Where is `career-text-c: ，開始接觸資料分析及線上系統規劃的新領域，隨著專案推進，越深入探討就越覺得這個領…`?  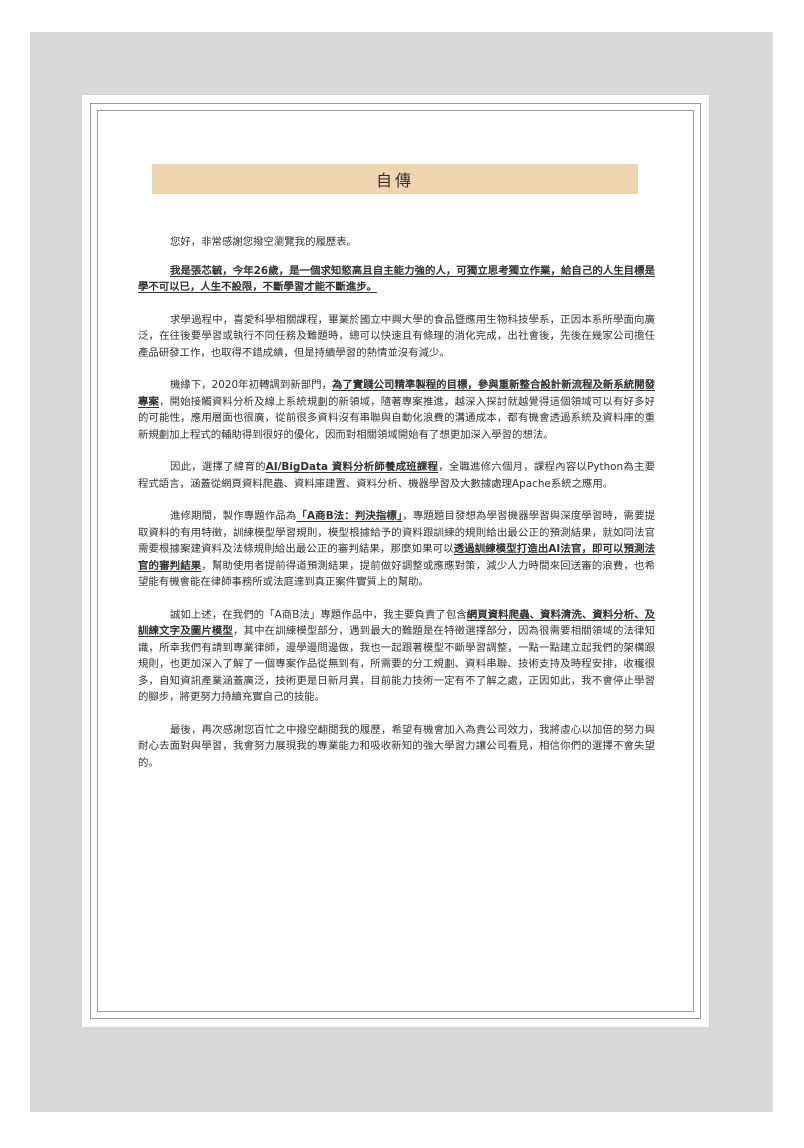
career-text-c: ，開始接觸資料分析及線上系統規劃的新領域，隨著專案推進，越深入探討就越覺得這個領… is located at coordinates (396, 418).